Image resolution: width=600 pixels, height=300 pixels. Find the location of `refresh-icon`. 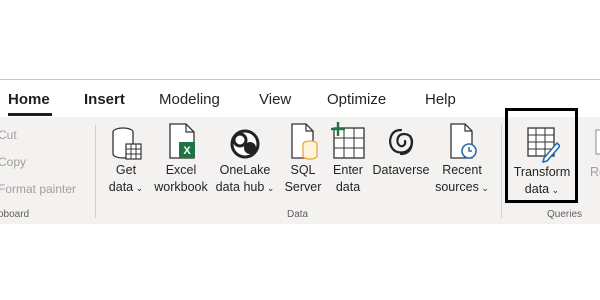

refresh-icon is located at coordinates (597, 142).